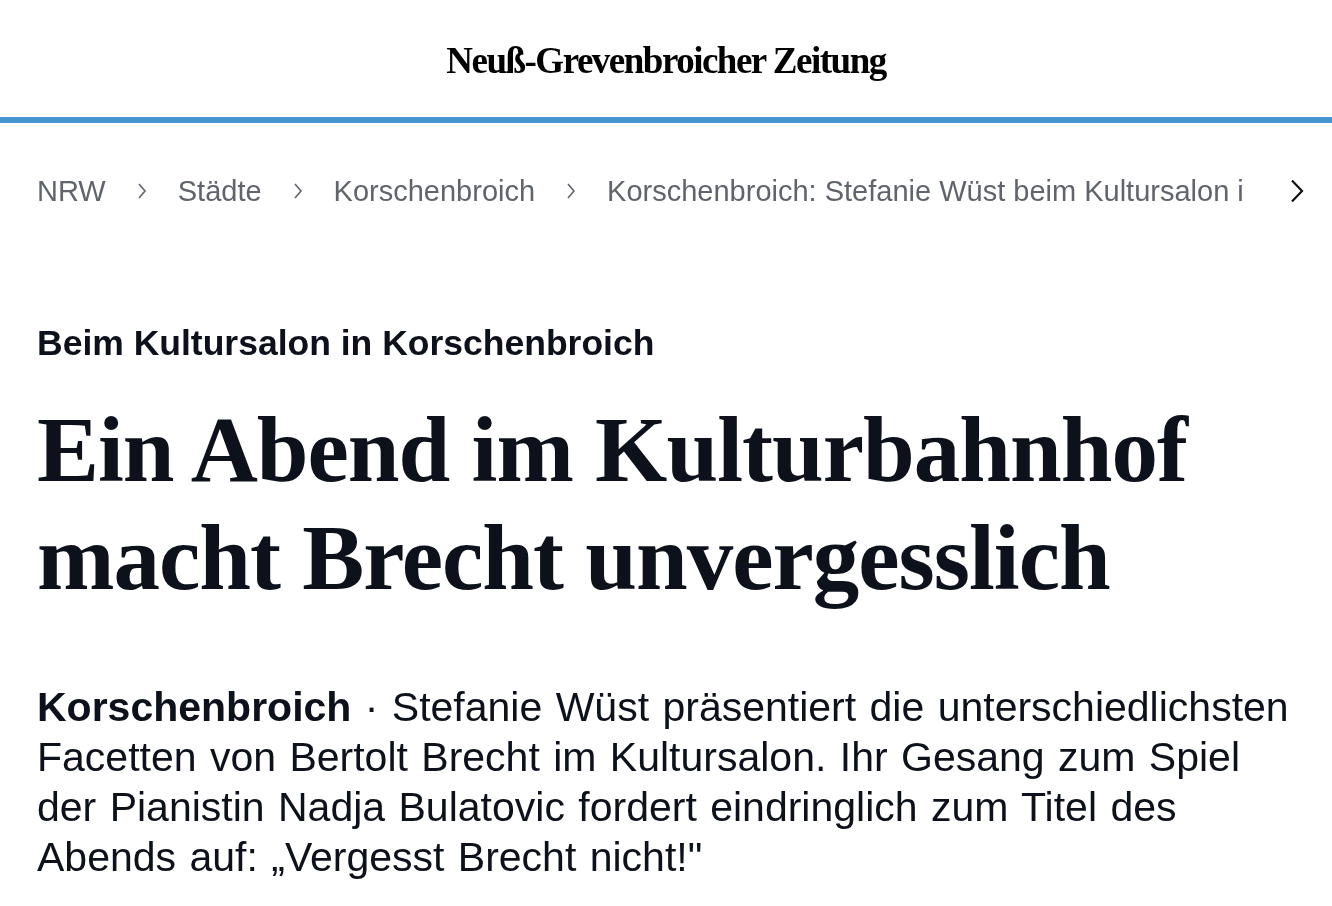 The image size is (1332, 906). I want to click on article-kicker: Beim Kultursalon in Korschenbroich, so click(346, 343).